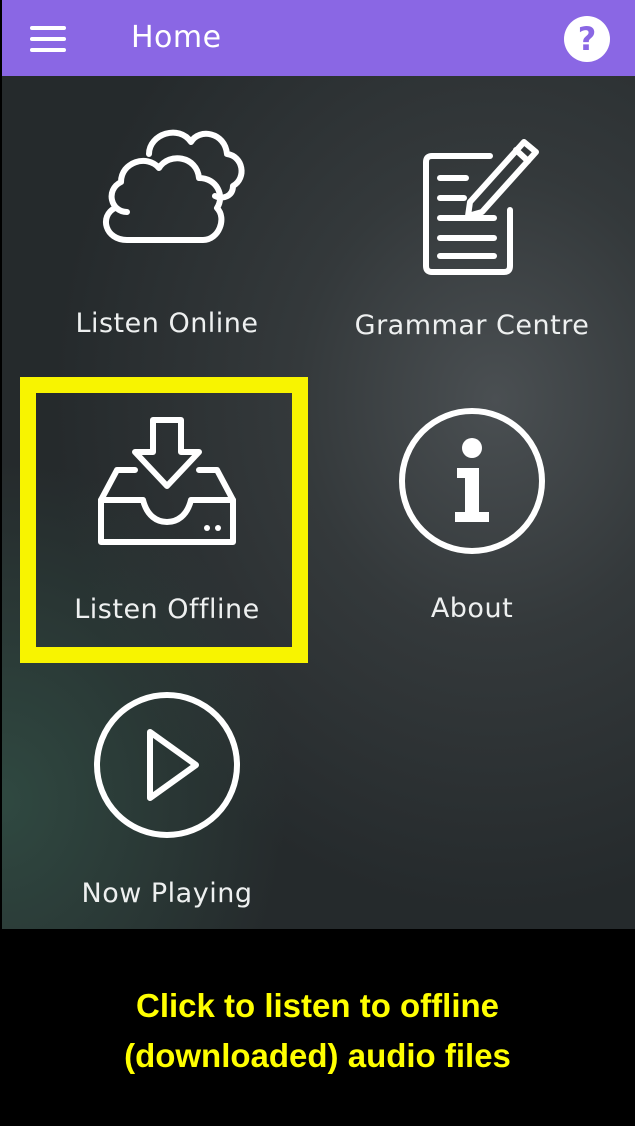  Describe the element at coordinates (472, 481) in the screenshot. I see `info-circle-icon` at that location.